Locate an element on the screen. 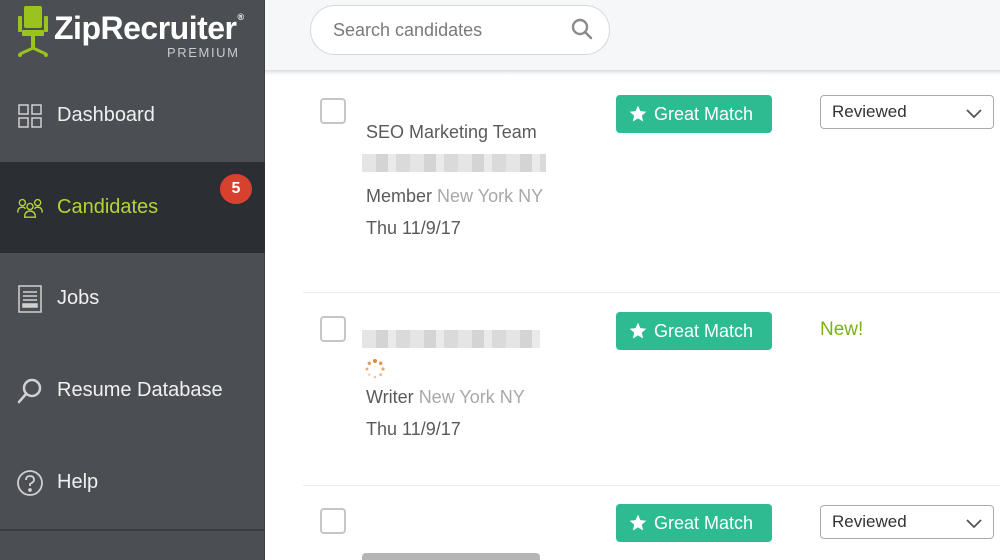 The width and height of the screenshot is (1000, 560). sidebar-item-dashboard: Dashboard is located at coordinates (132, 115).